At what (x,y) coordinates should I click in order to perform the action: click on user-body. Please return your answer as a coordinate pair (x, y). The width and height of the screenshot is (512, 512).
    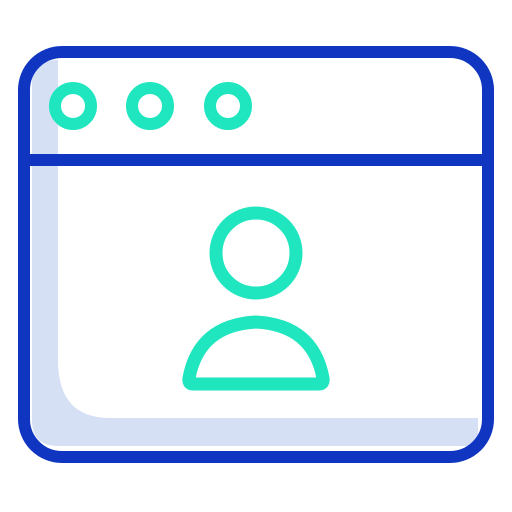
    Looking at the image, I should click on (256, 353).